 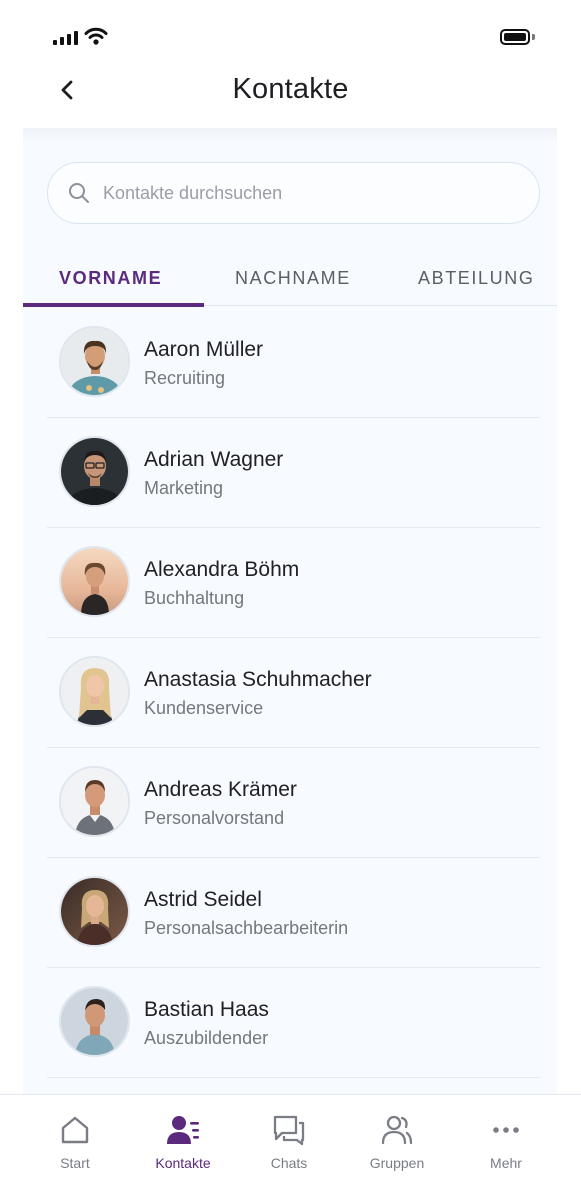 I want to click on nav-kontakte: Kontakte, so click(x=183, y=1142).